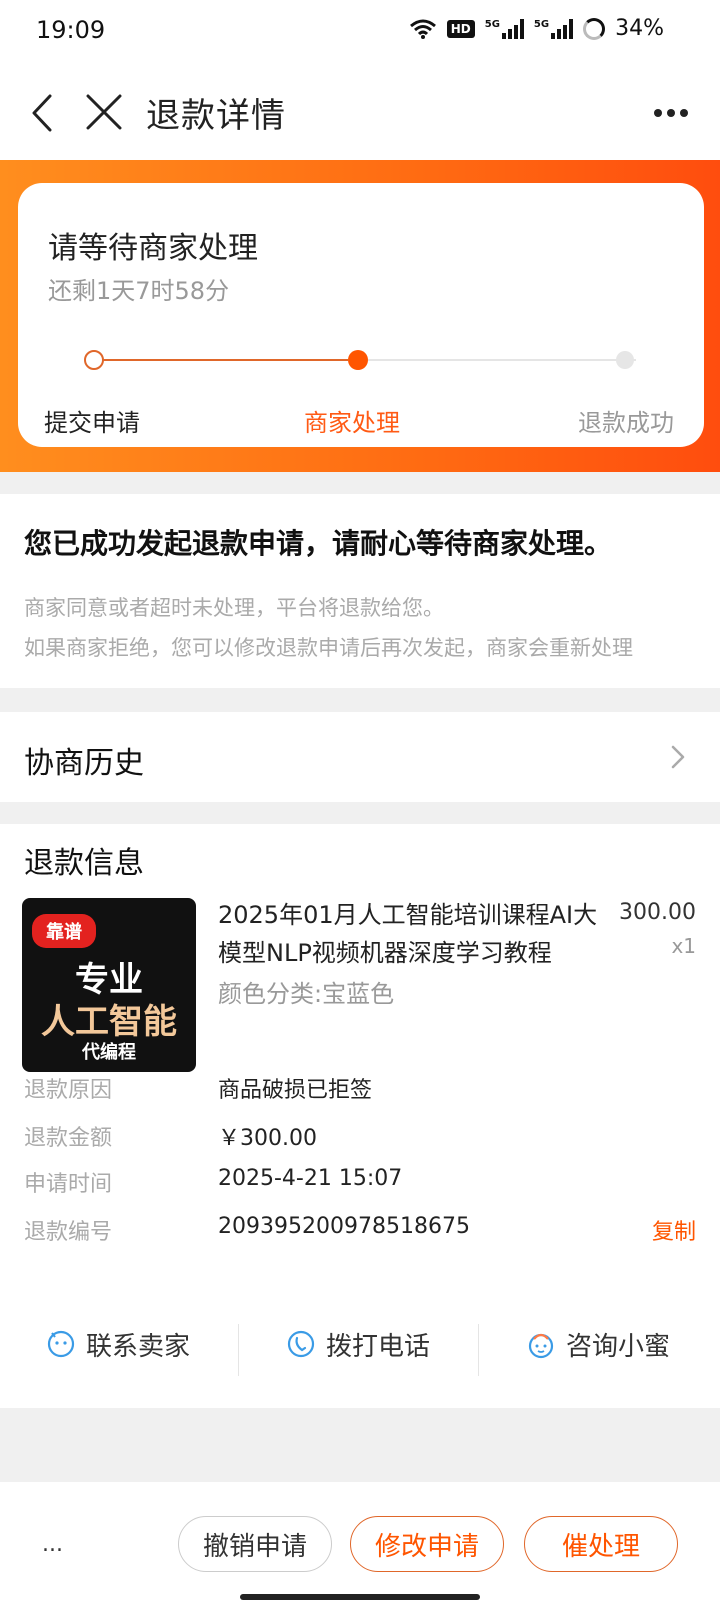 The image size is (720, 1612). I want to click on info-row-amount: 退款金额 ￥300.00, so click(360, 1140).